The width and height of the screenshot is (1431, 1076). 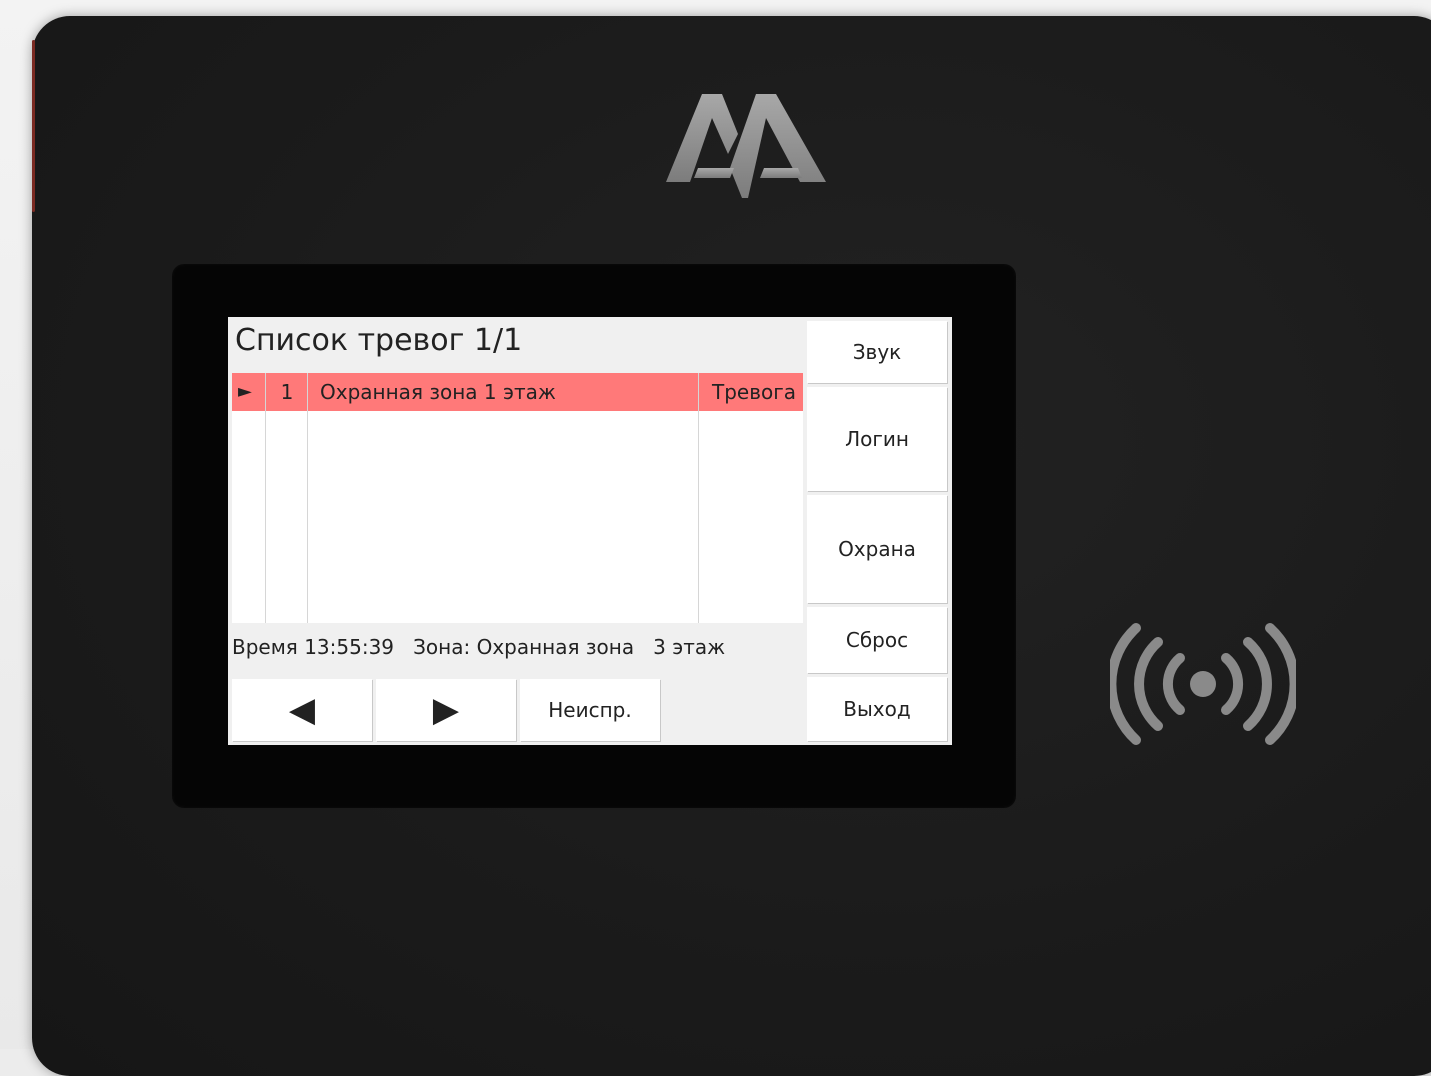 I want to click on alarm-zone-name: Охранная зона 1 этаж, so click(x=438, y=392).